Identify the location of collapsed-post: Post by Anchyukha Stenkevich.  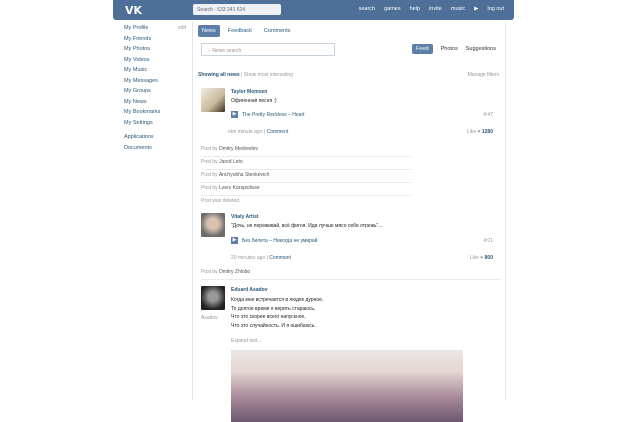
(306, 177).